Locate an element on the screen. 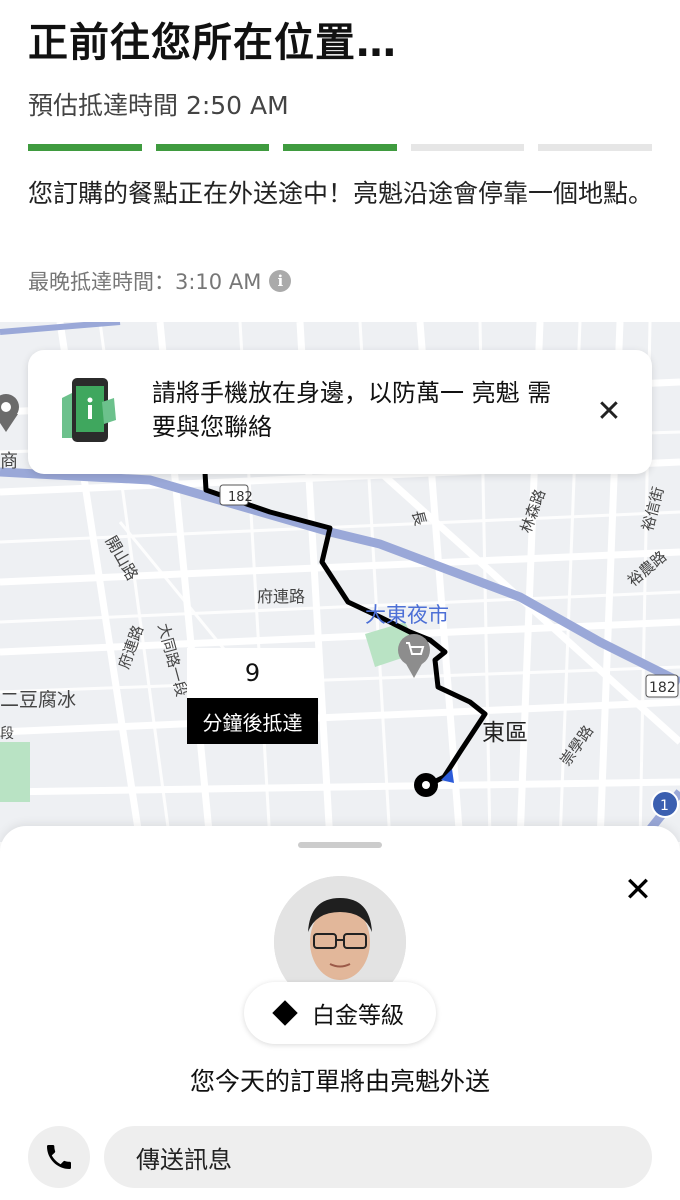 The height and width of the screenshot is (1200, 680). tier-badge: 白金等級 is located at coordinates (340, 1013).